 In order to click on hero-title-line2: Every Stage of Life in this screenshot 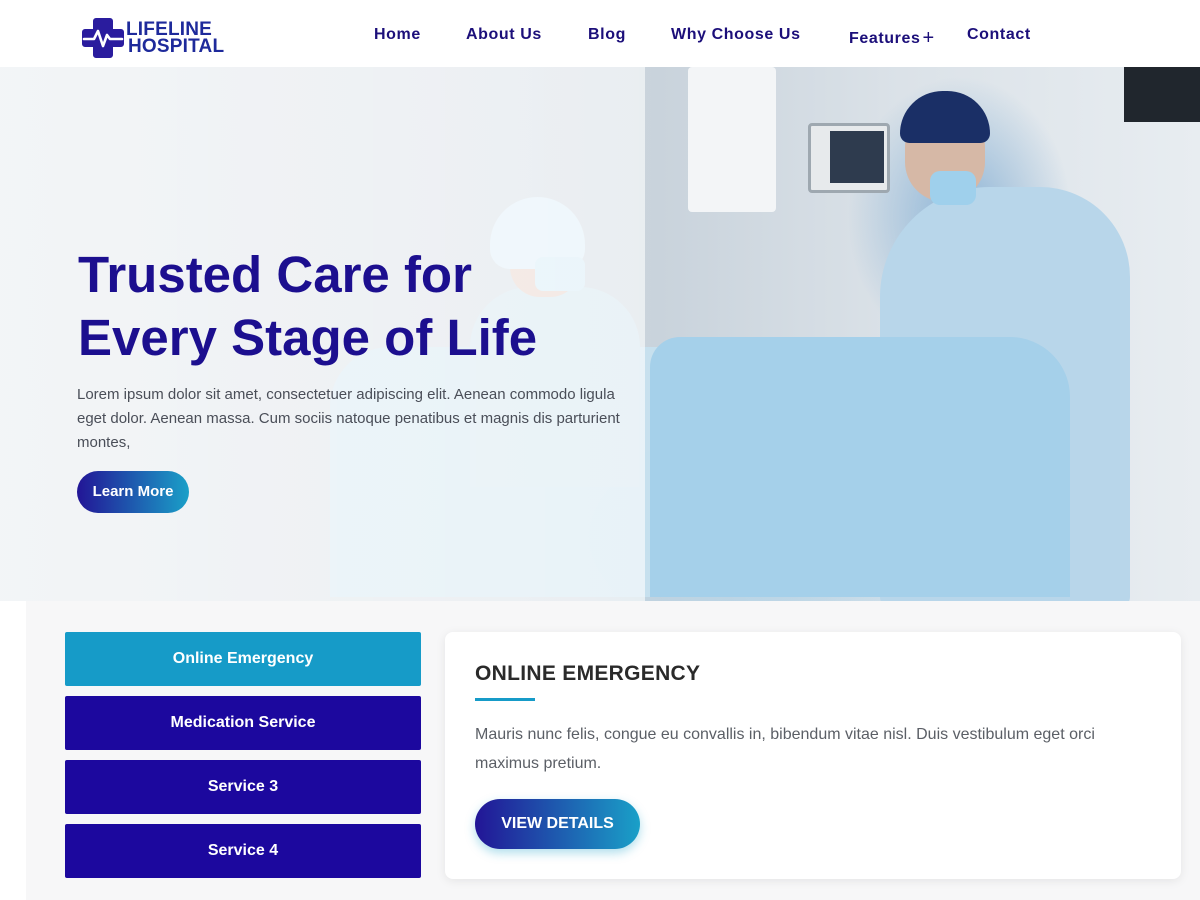, I will do `click(308, 337)`.